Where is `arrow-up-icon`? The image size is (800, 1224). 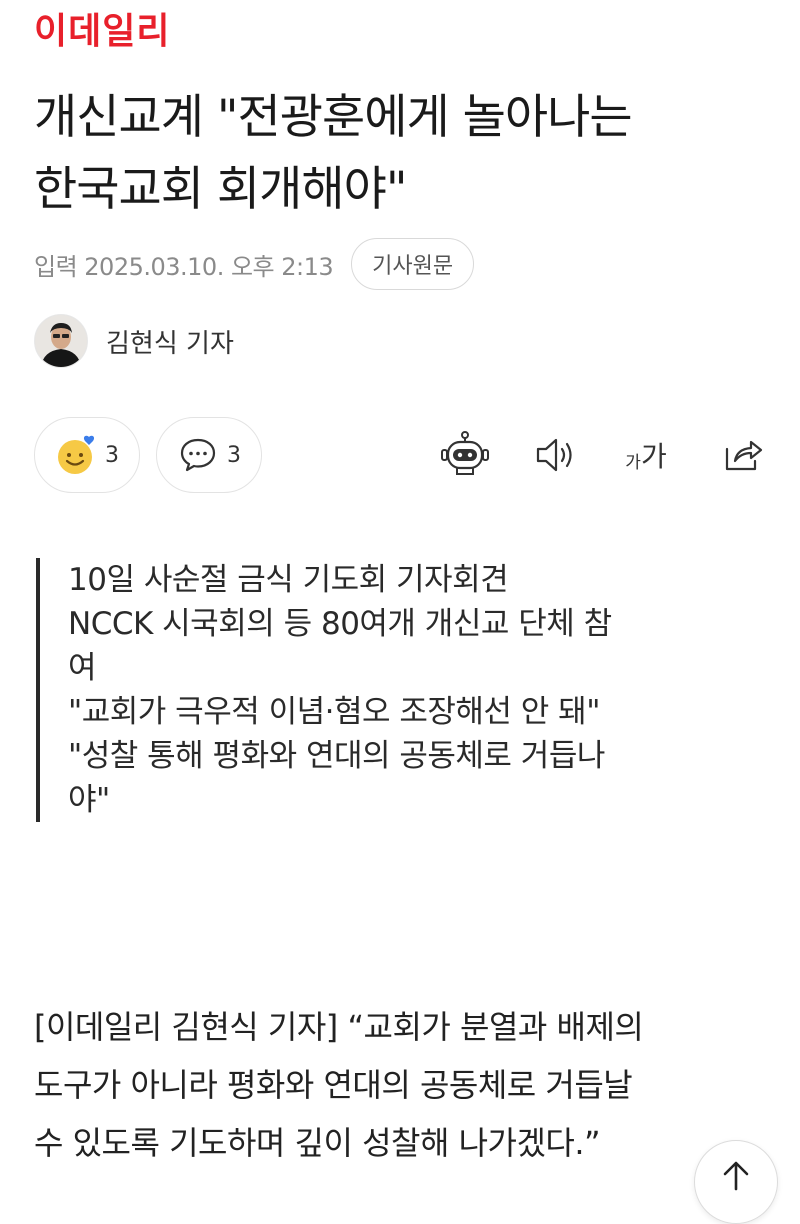
arrow-up-icon is located at coordinates (736, 1175).